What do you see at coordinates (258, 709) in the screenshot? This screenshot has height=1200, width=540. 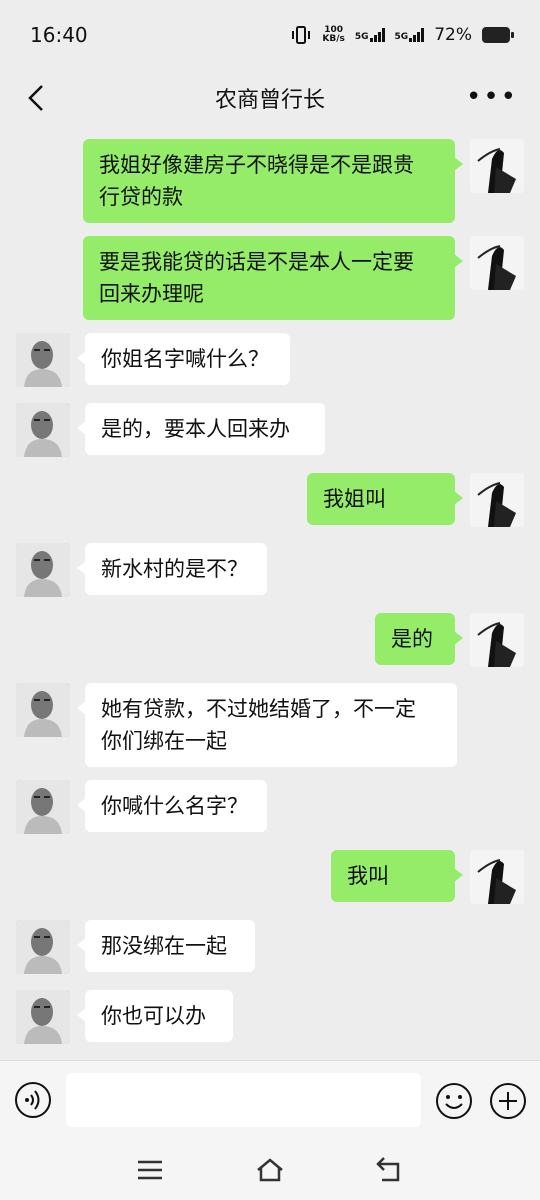 I see `message-text-line: 她有贷款，不过她结婚了，不一定` at bounding box center [258, 709].